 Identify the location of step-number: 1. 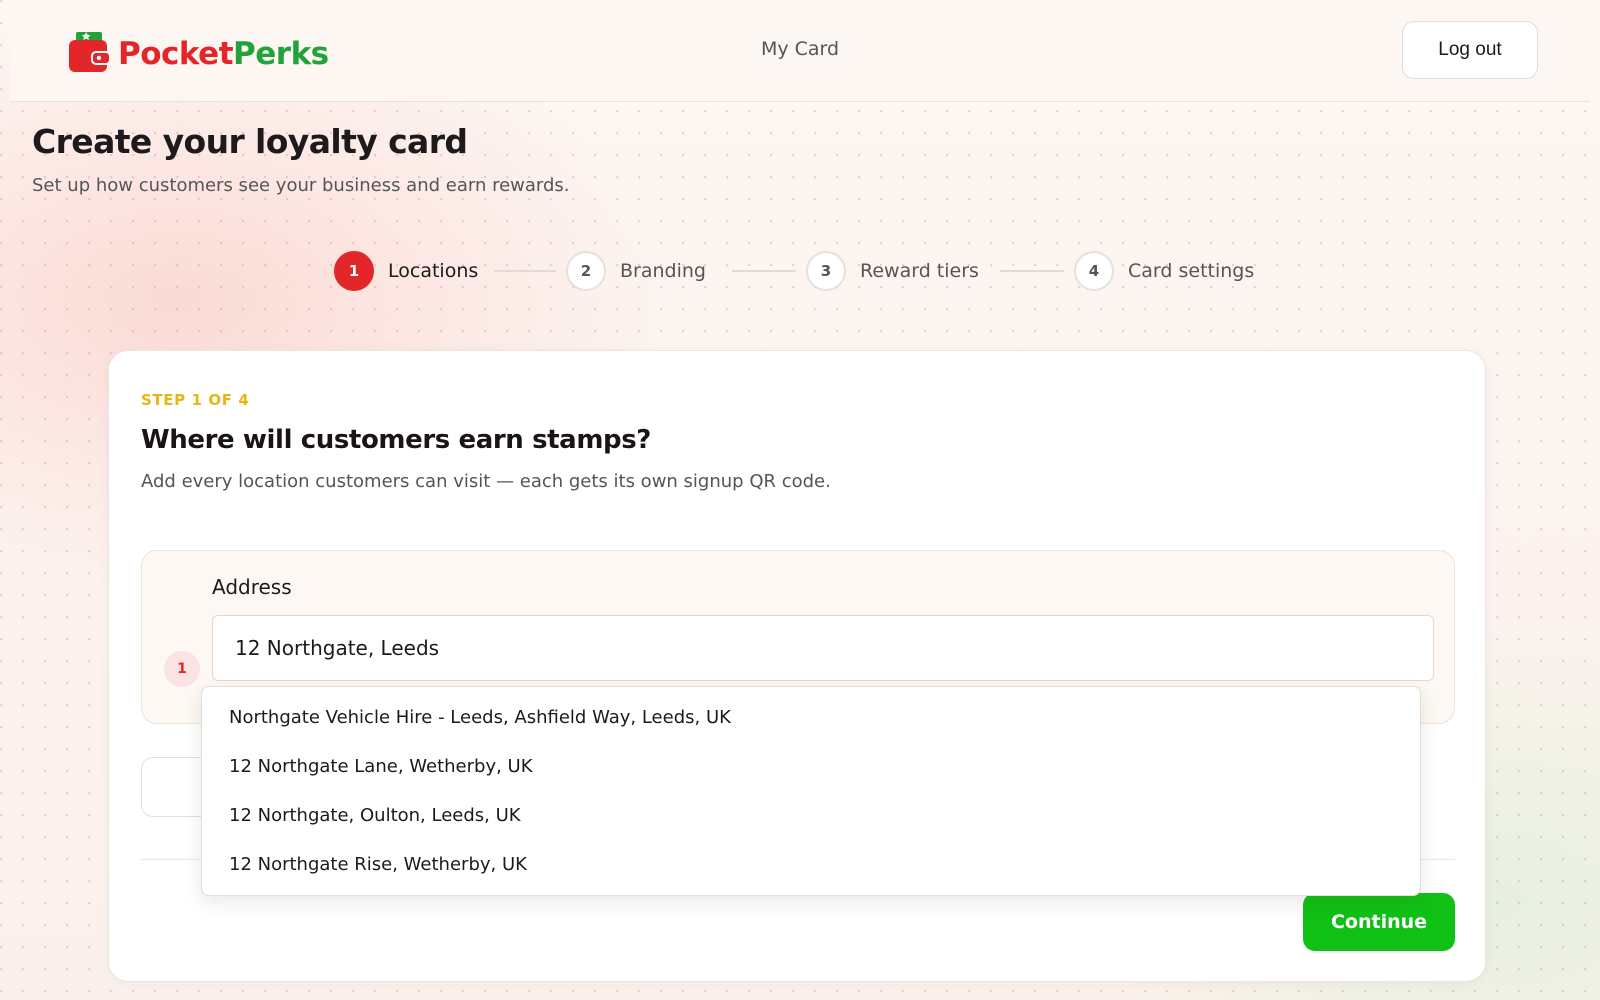
(354, 271).